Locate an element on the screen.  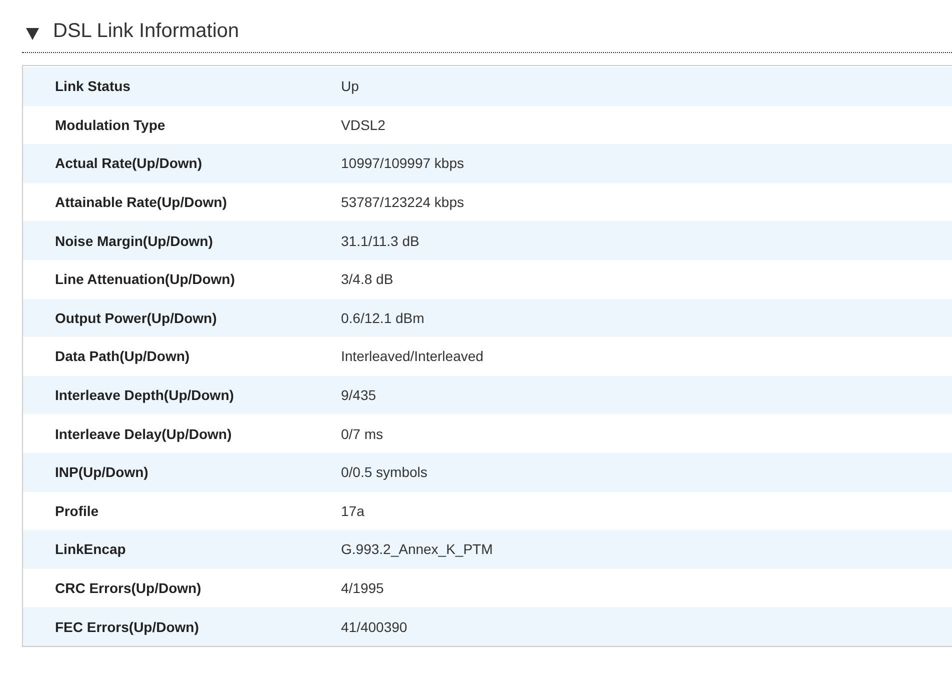
row-value: 3/4.8 dB is located at coordinates (367, 279).